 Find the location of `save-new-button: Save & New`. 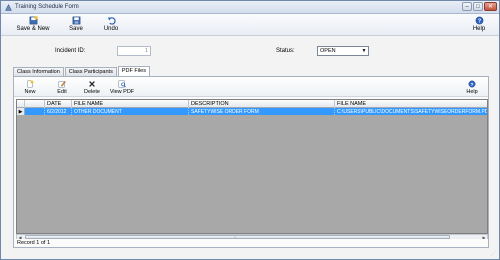

save-new-button: Save & New is located at coordinates (33, 24).